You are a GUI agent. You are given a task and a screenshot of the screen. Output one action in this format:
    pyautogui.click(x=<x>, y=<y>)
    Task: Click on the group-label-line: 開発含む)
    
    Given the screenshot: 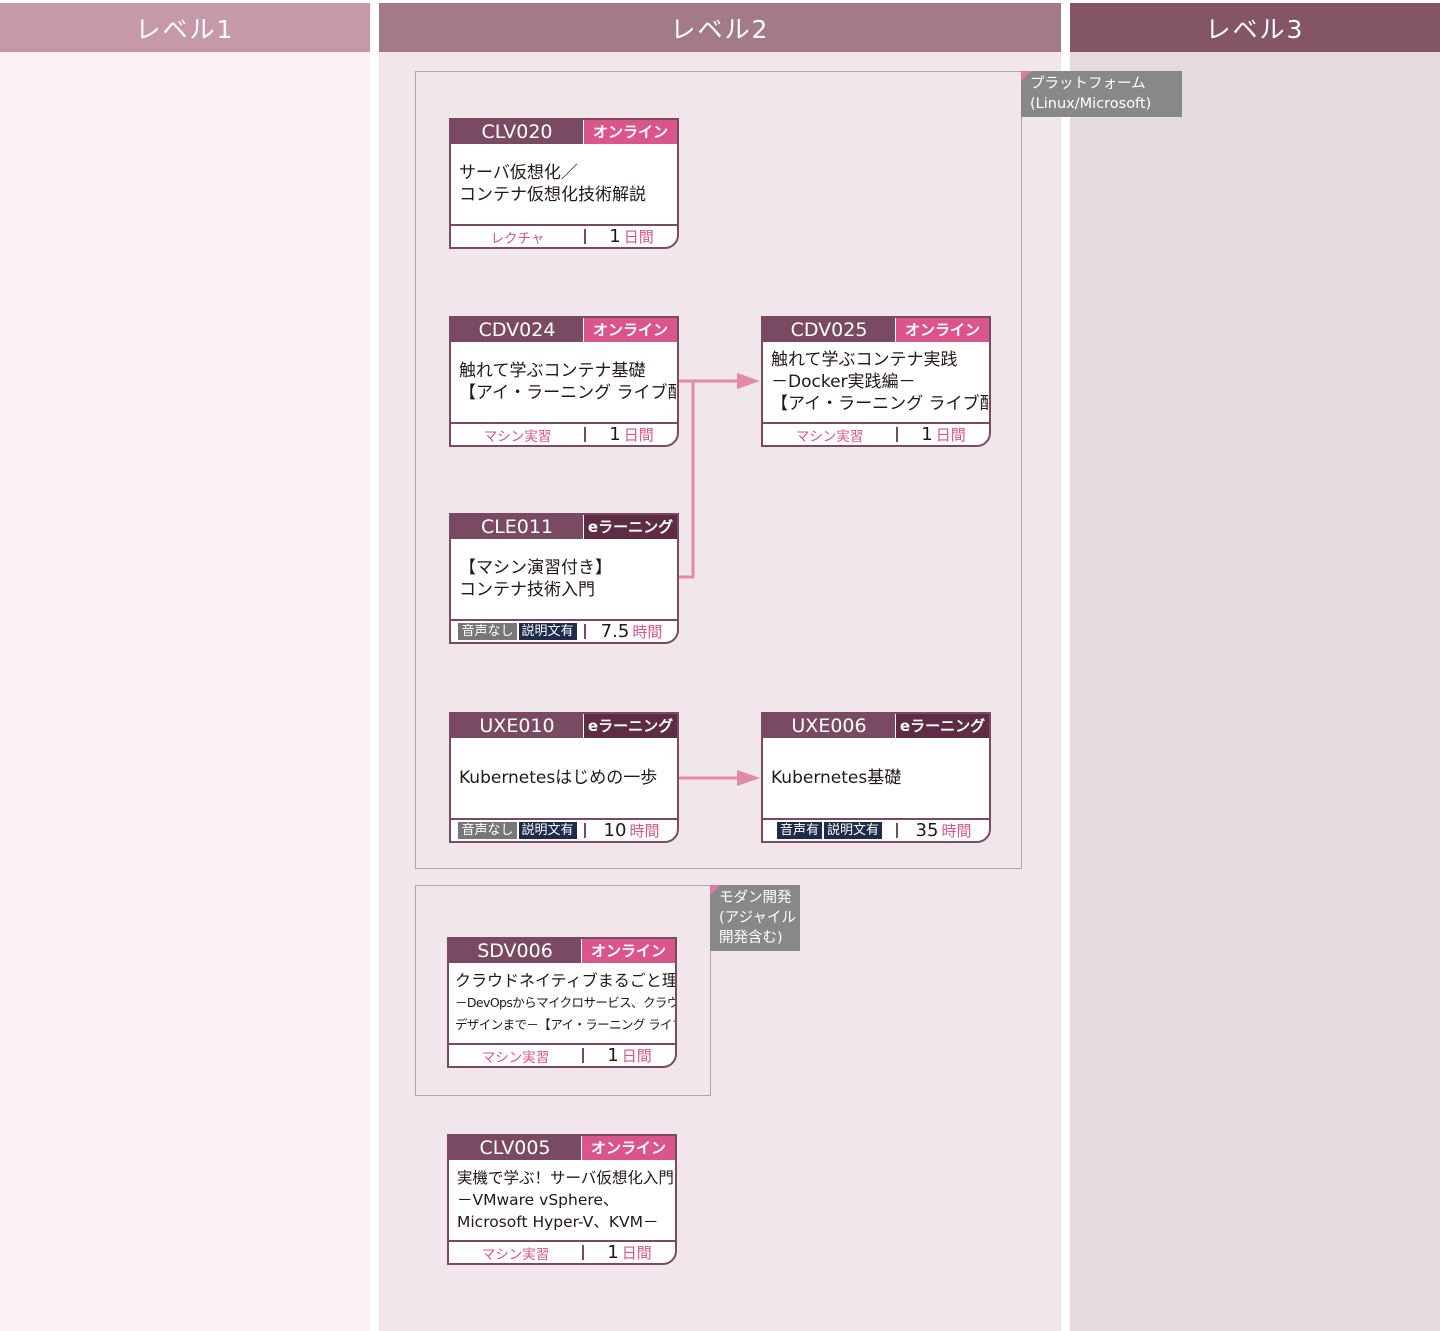 What is the action you would take?
    pyautogui.click(x=751, y=938)
    